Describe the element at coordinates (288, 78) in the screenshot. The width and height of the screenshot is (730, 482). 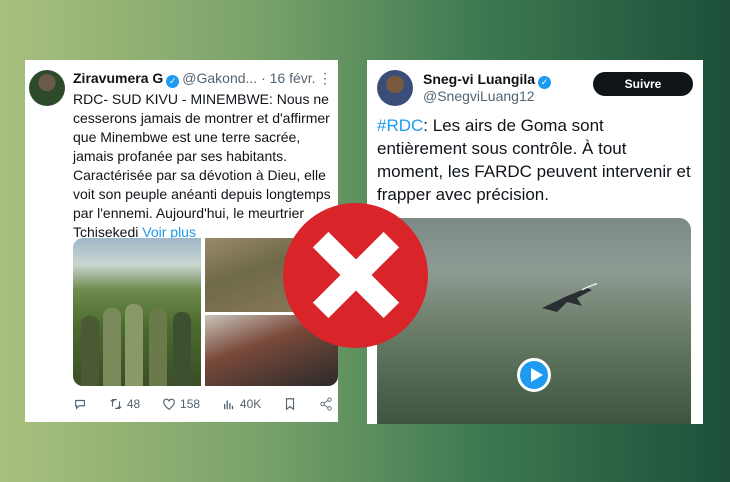
I see `tweet-date: · 16 févr.` at that location.